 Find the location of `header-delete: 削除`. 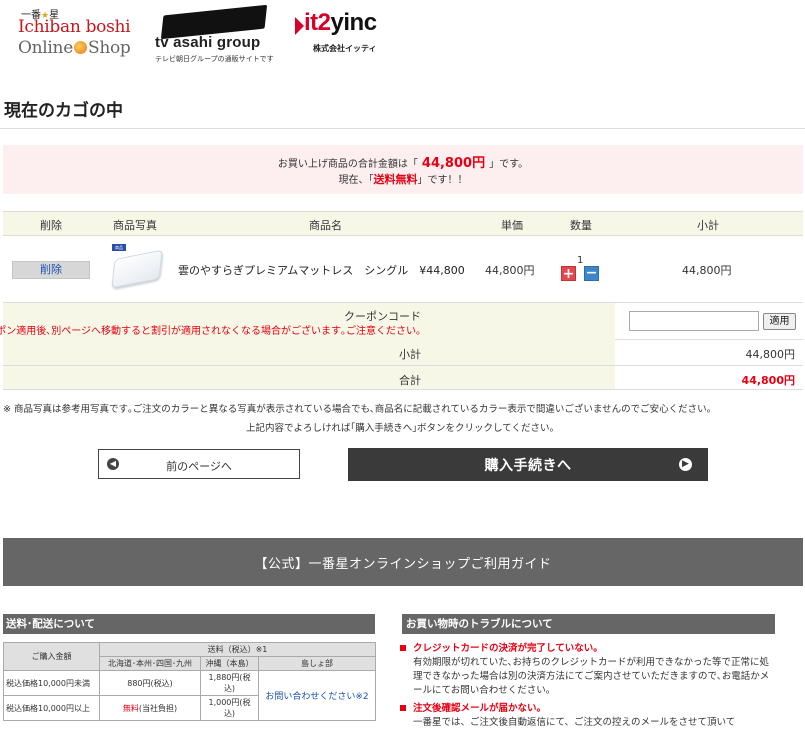

header-delete: 削除 is located at coordinates (51, 225).